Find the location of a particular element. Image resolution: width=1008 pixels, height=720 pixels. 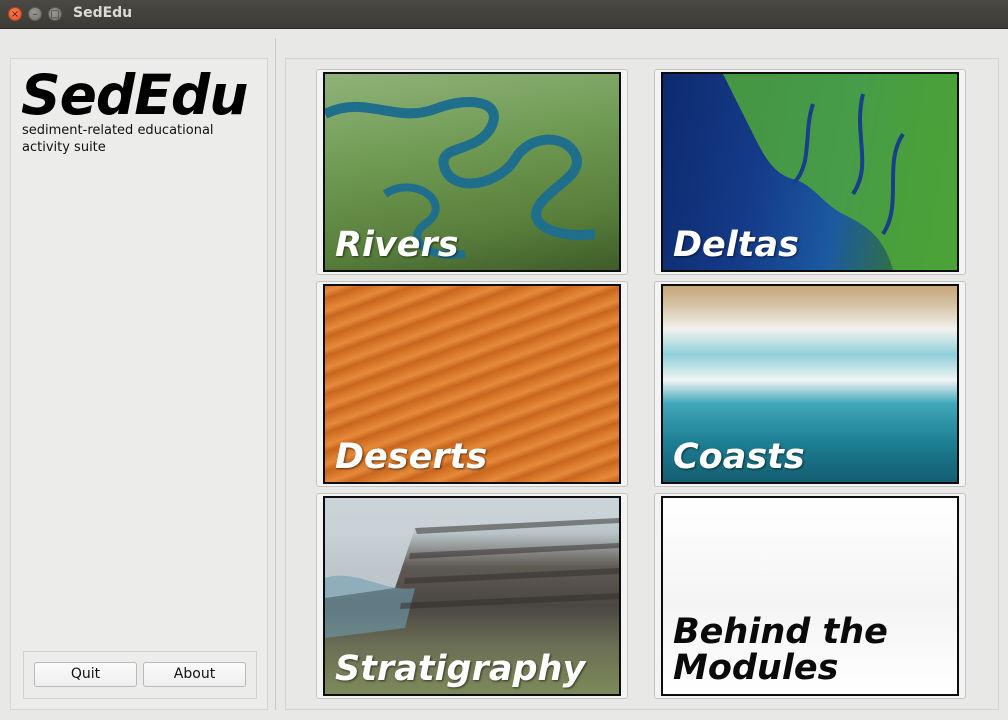

deserts-image: Deserts is located at coordinates (472, 384).